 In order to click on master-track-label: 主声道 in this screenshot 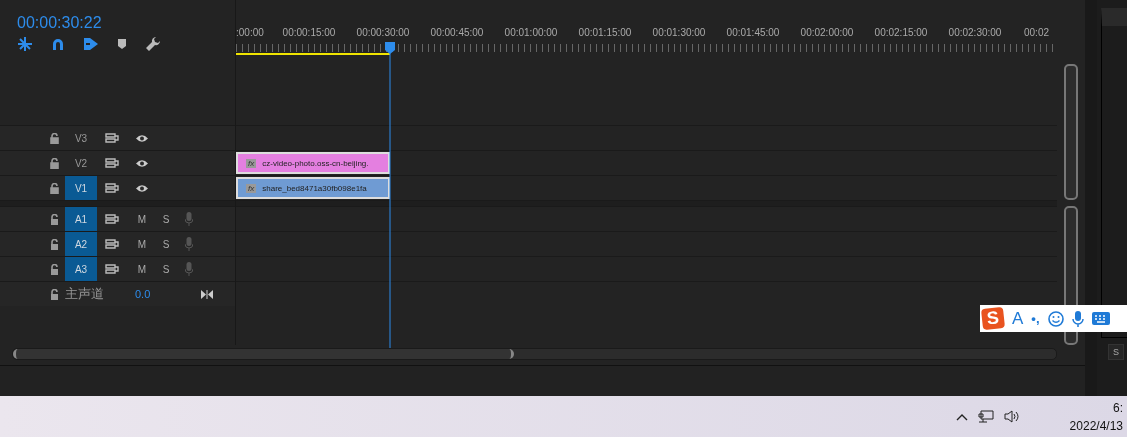, I will do `click(85, 294)`.